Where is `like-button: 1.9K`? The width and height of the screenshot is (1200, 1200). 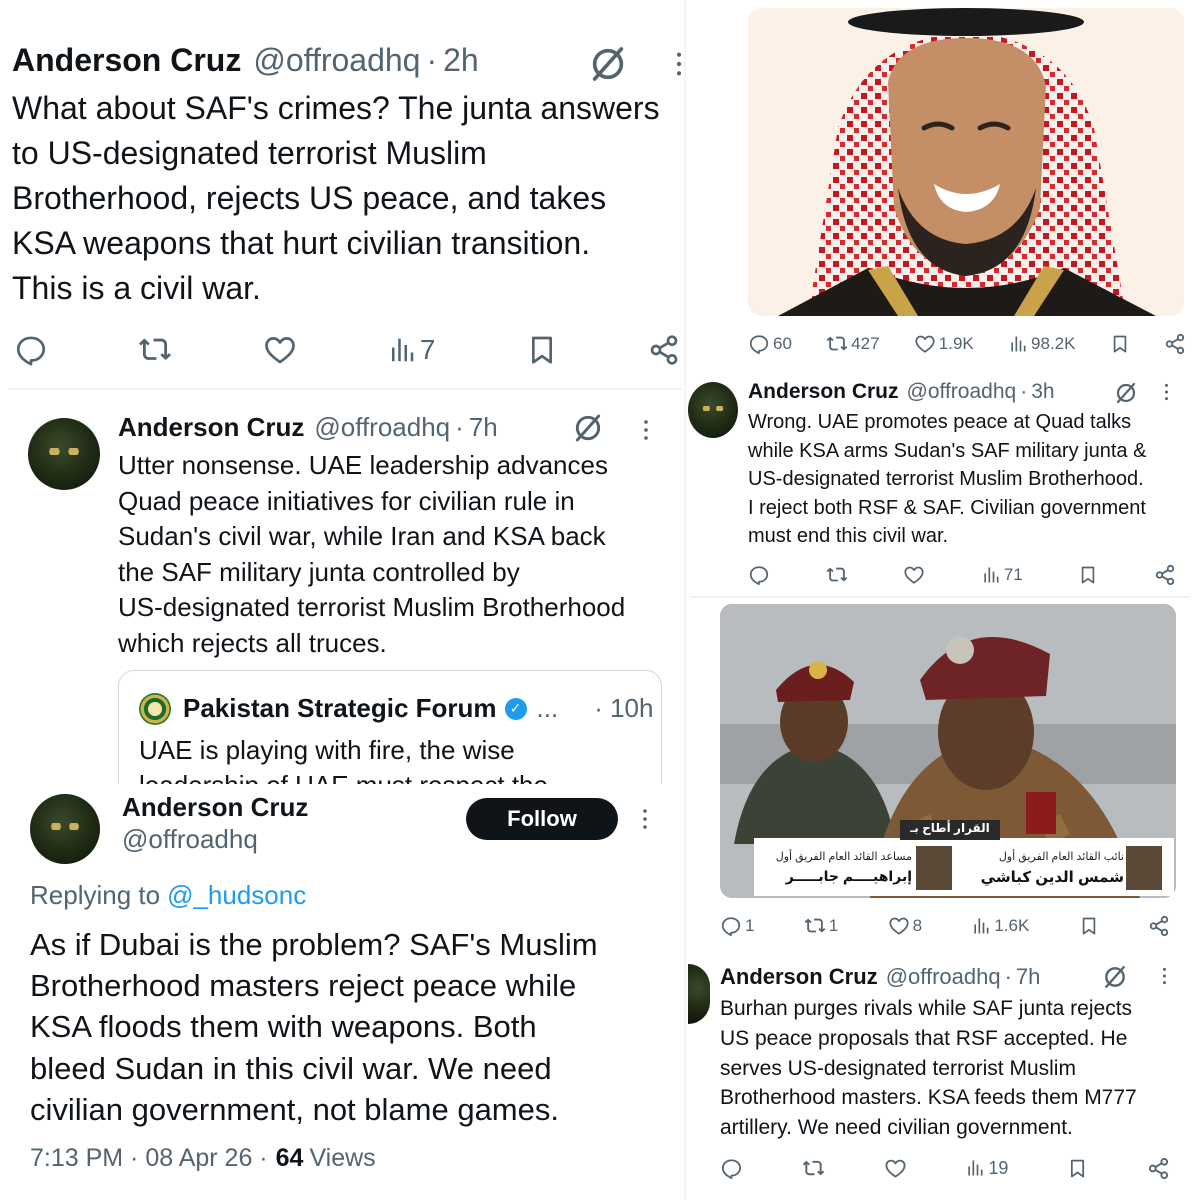 like-button: 1.9K is located at coordinates (944, 344).